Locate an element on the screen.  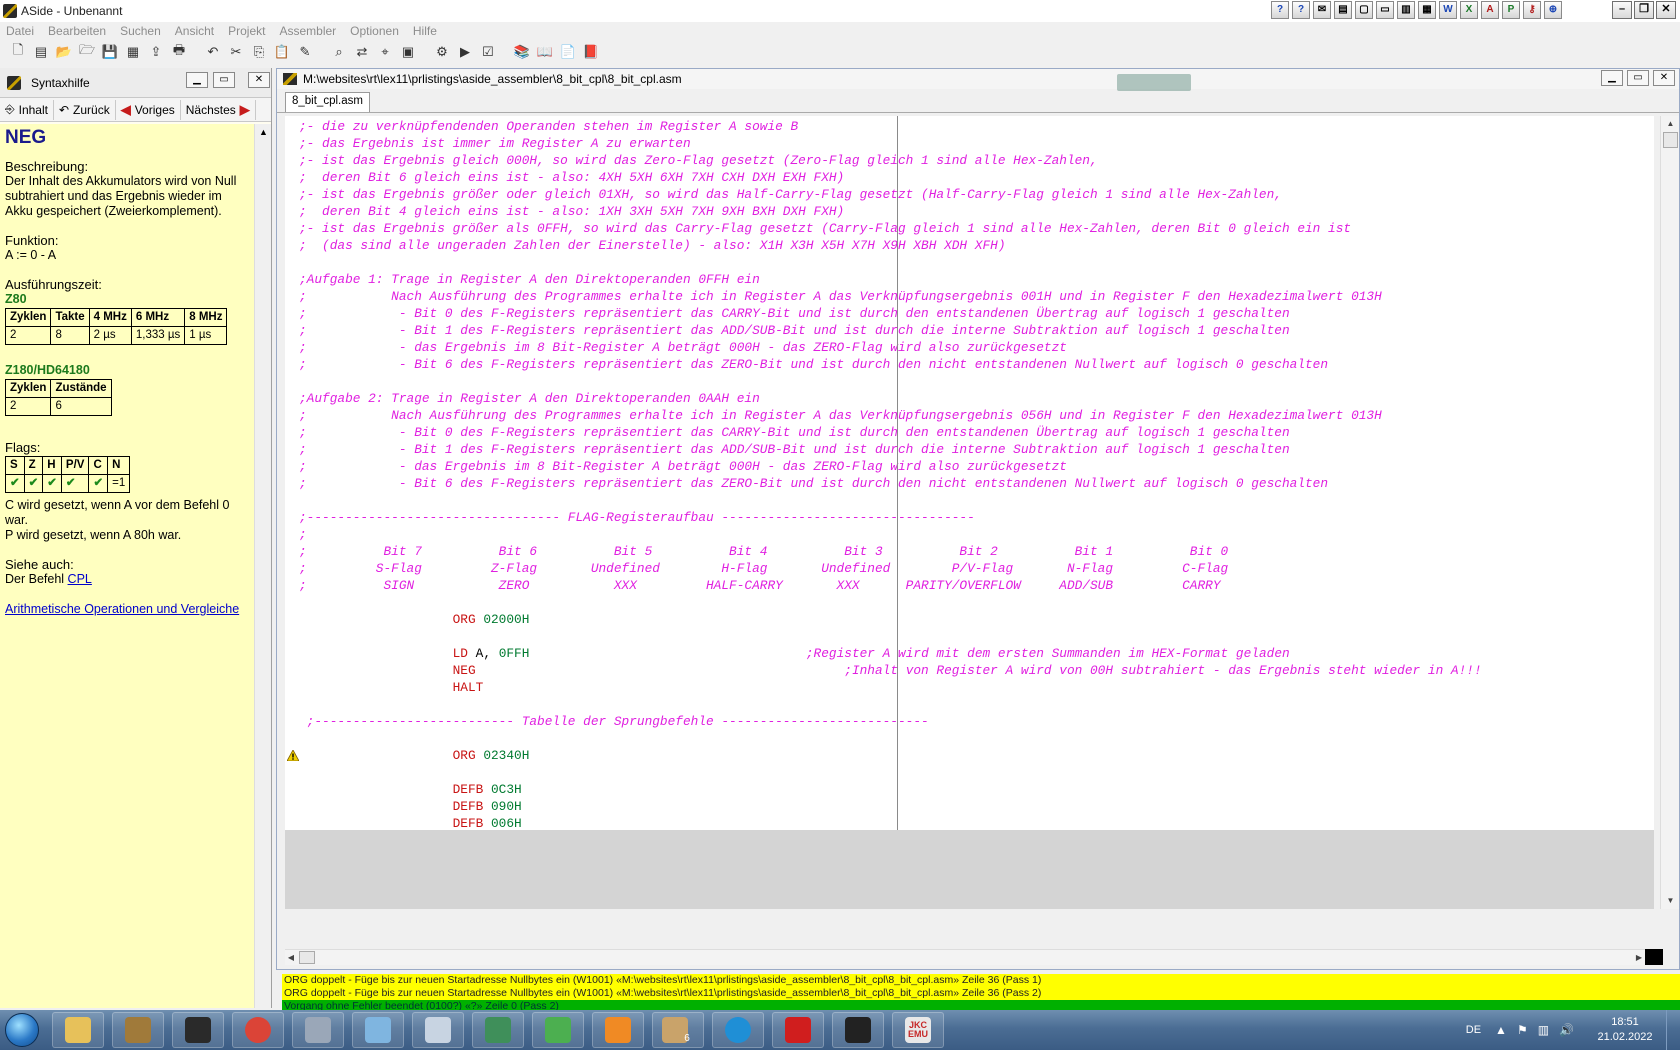
menu-ansicht: Ansicht is located at coordinates (194, 31).